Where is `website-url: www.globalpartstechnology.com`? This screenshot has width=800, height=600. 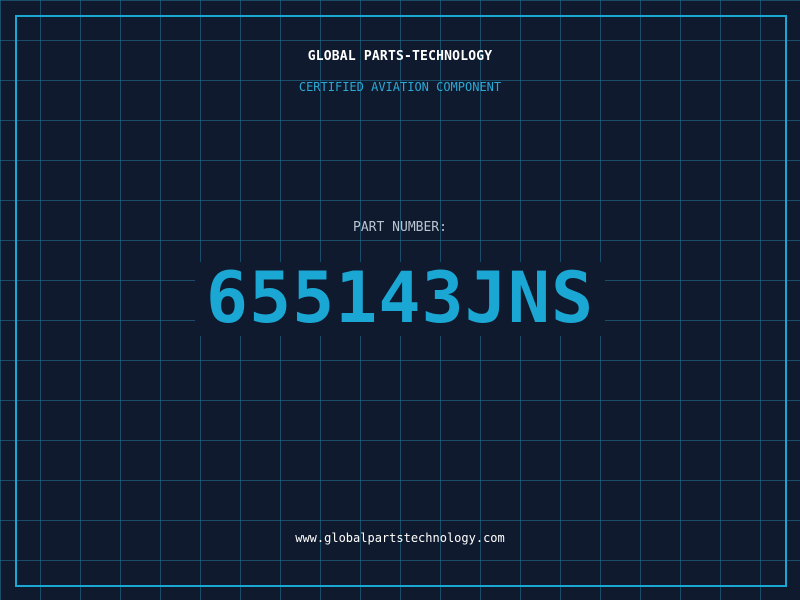
website-url: www.globalpartstechnology.com is located at coordinates (400, 538).